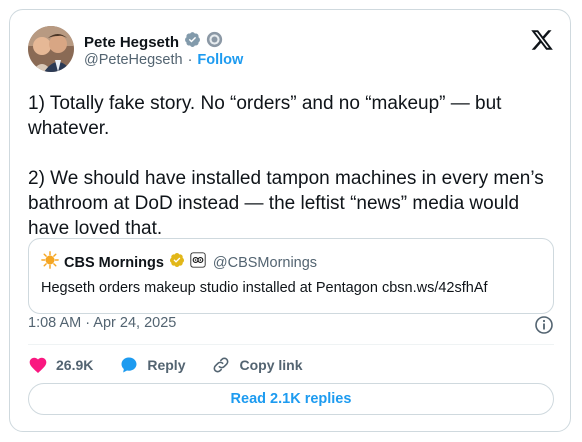 This screenshot has height=442, width=582. I want to click on follow-button: Follow, so click(220, 60).